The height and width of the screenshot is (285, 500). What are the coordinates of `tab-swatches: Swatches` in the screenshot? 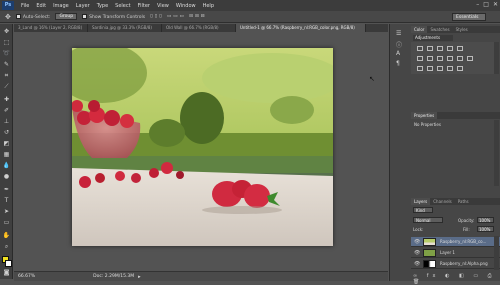 It's located at (439, 29).